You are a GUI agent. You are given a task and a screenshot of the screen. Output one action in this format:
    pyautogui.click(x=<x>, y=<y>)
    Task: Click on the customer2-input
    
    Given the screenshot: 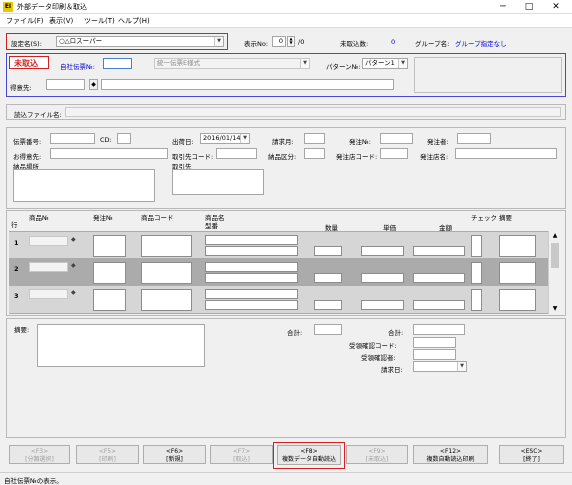 What is the action you would take?
    pyautogui.click(x=109, y=153)
    